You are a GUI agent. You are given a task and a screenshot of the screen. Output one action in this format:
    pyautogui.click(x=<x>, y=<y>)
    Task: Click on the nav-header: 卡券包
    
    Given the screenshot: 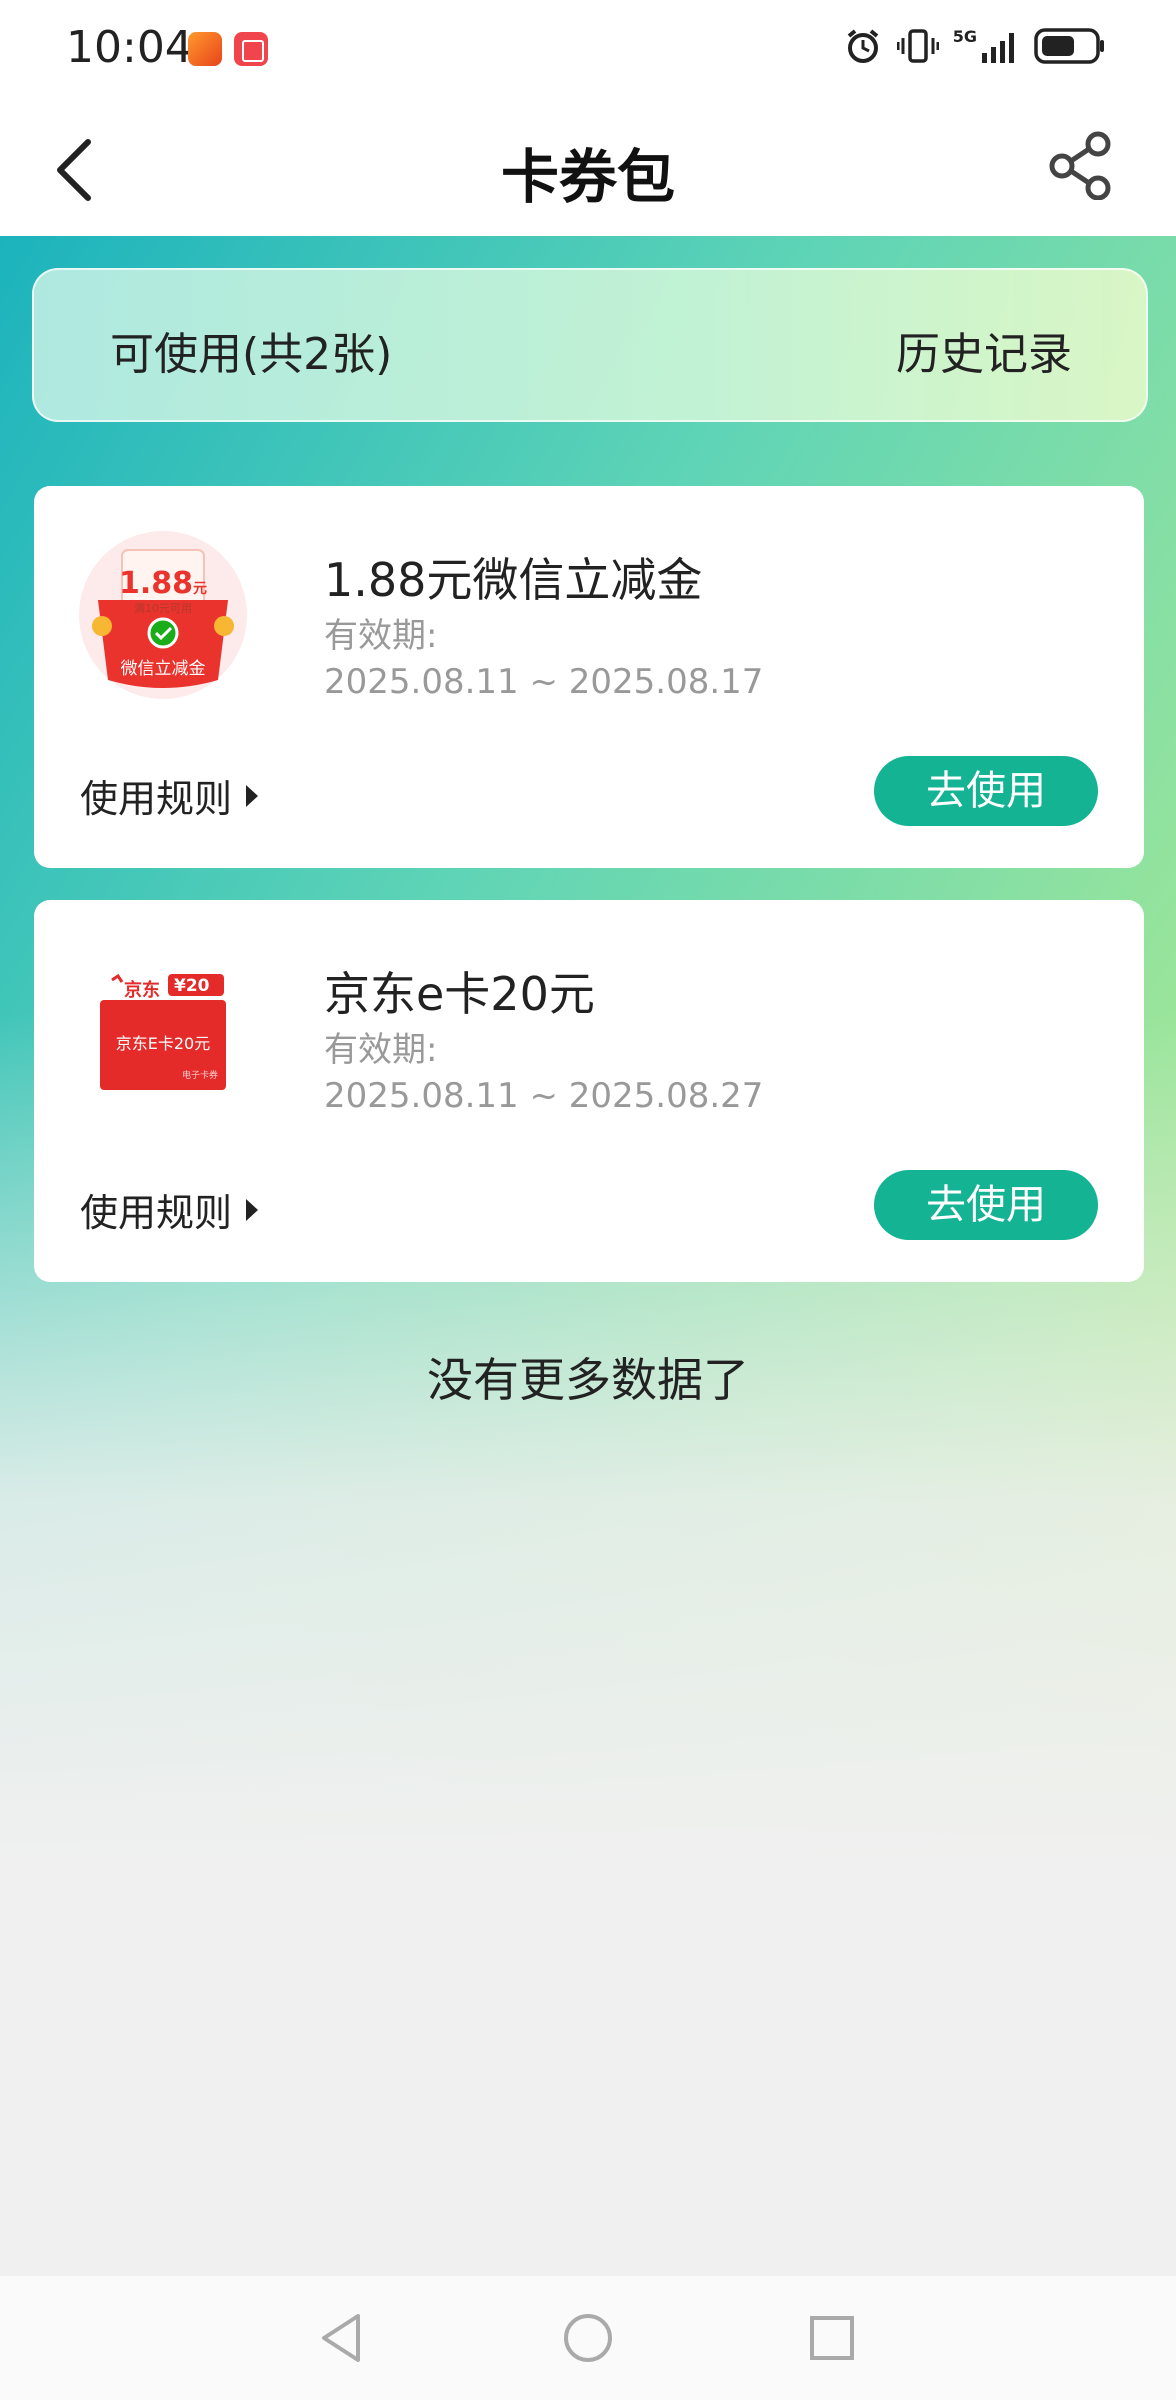 What is the action you would take?
    pyautogui.click(x=588, y=168)
    